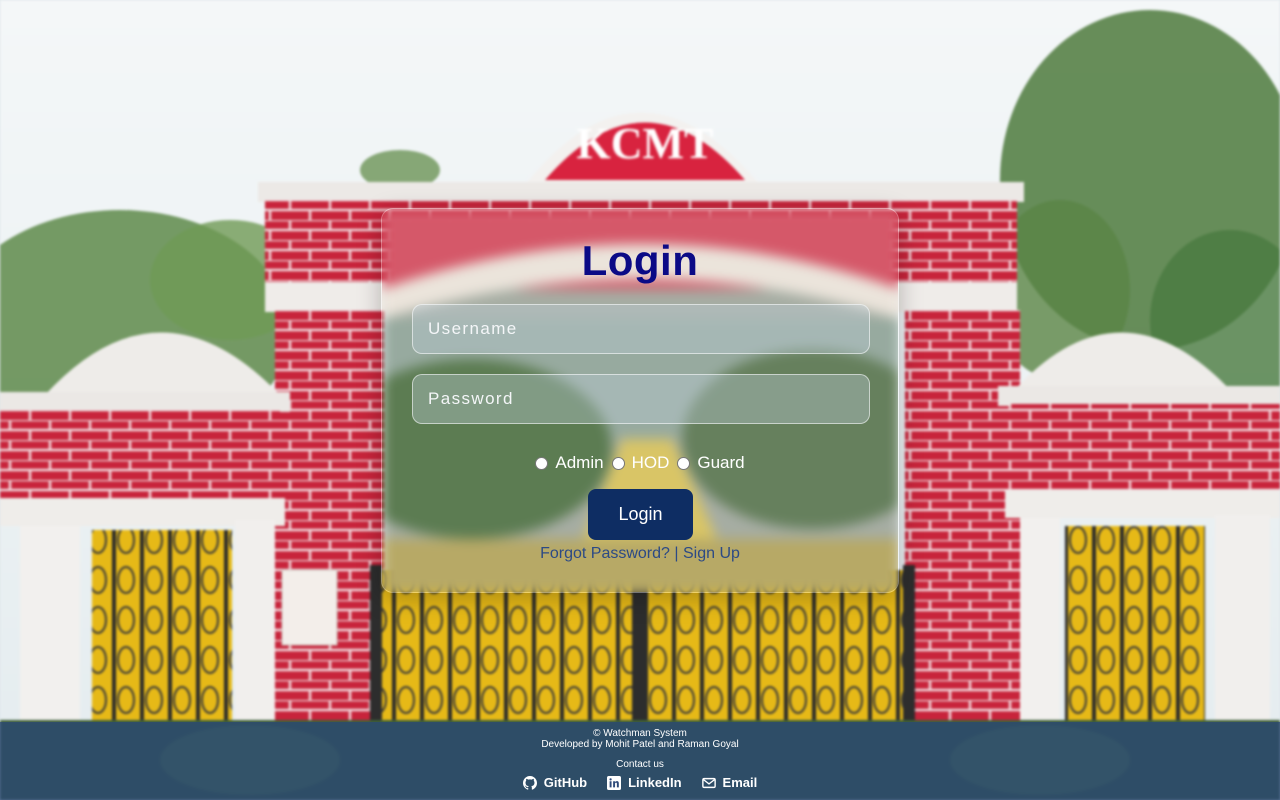 The width and height of the screenshot is (1280, 800). Describe the element at coordinates (650, 462) in the screenshot. I see `role-hod-label: HOD` at that location.